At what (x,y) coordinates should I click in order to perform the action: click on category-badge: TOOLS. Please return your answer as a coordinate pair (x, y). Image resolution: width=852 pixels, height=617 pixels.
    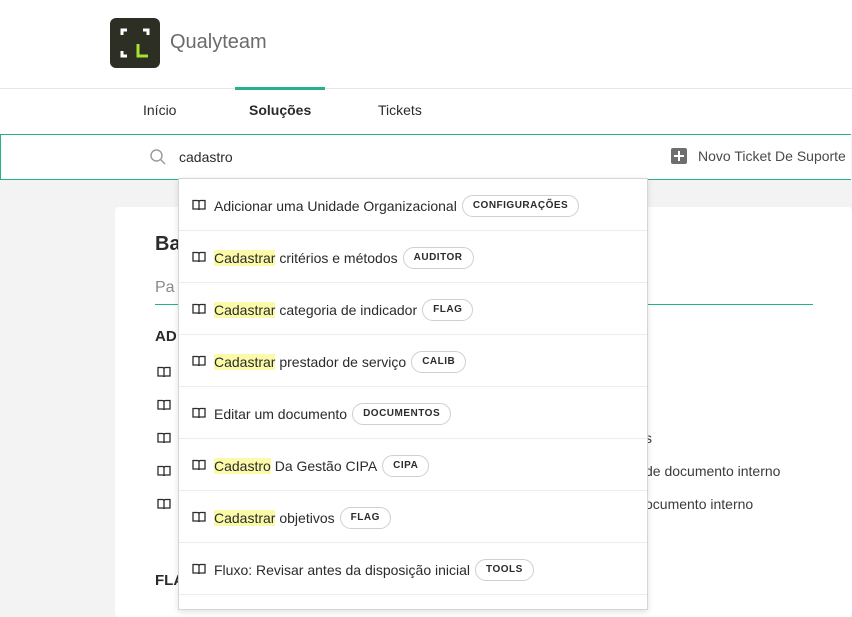
    Looking at the image, I should click on (504, 570).